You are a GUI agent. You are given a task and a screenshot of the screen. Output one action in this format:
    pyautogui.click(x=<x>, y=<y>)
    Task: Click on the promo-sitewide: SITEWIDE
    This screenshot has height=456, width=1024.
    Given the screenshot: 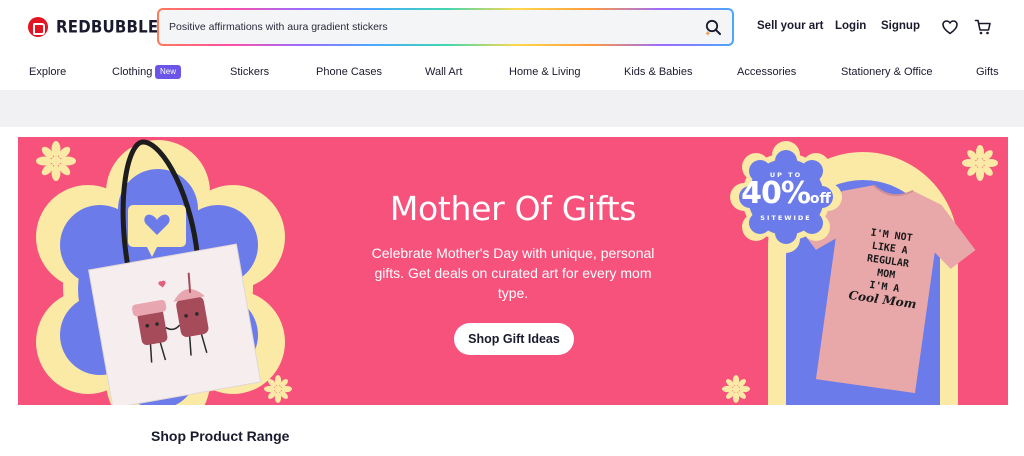 What is the action you would take?
    pyautogui.click(x=786, y=218)
    